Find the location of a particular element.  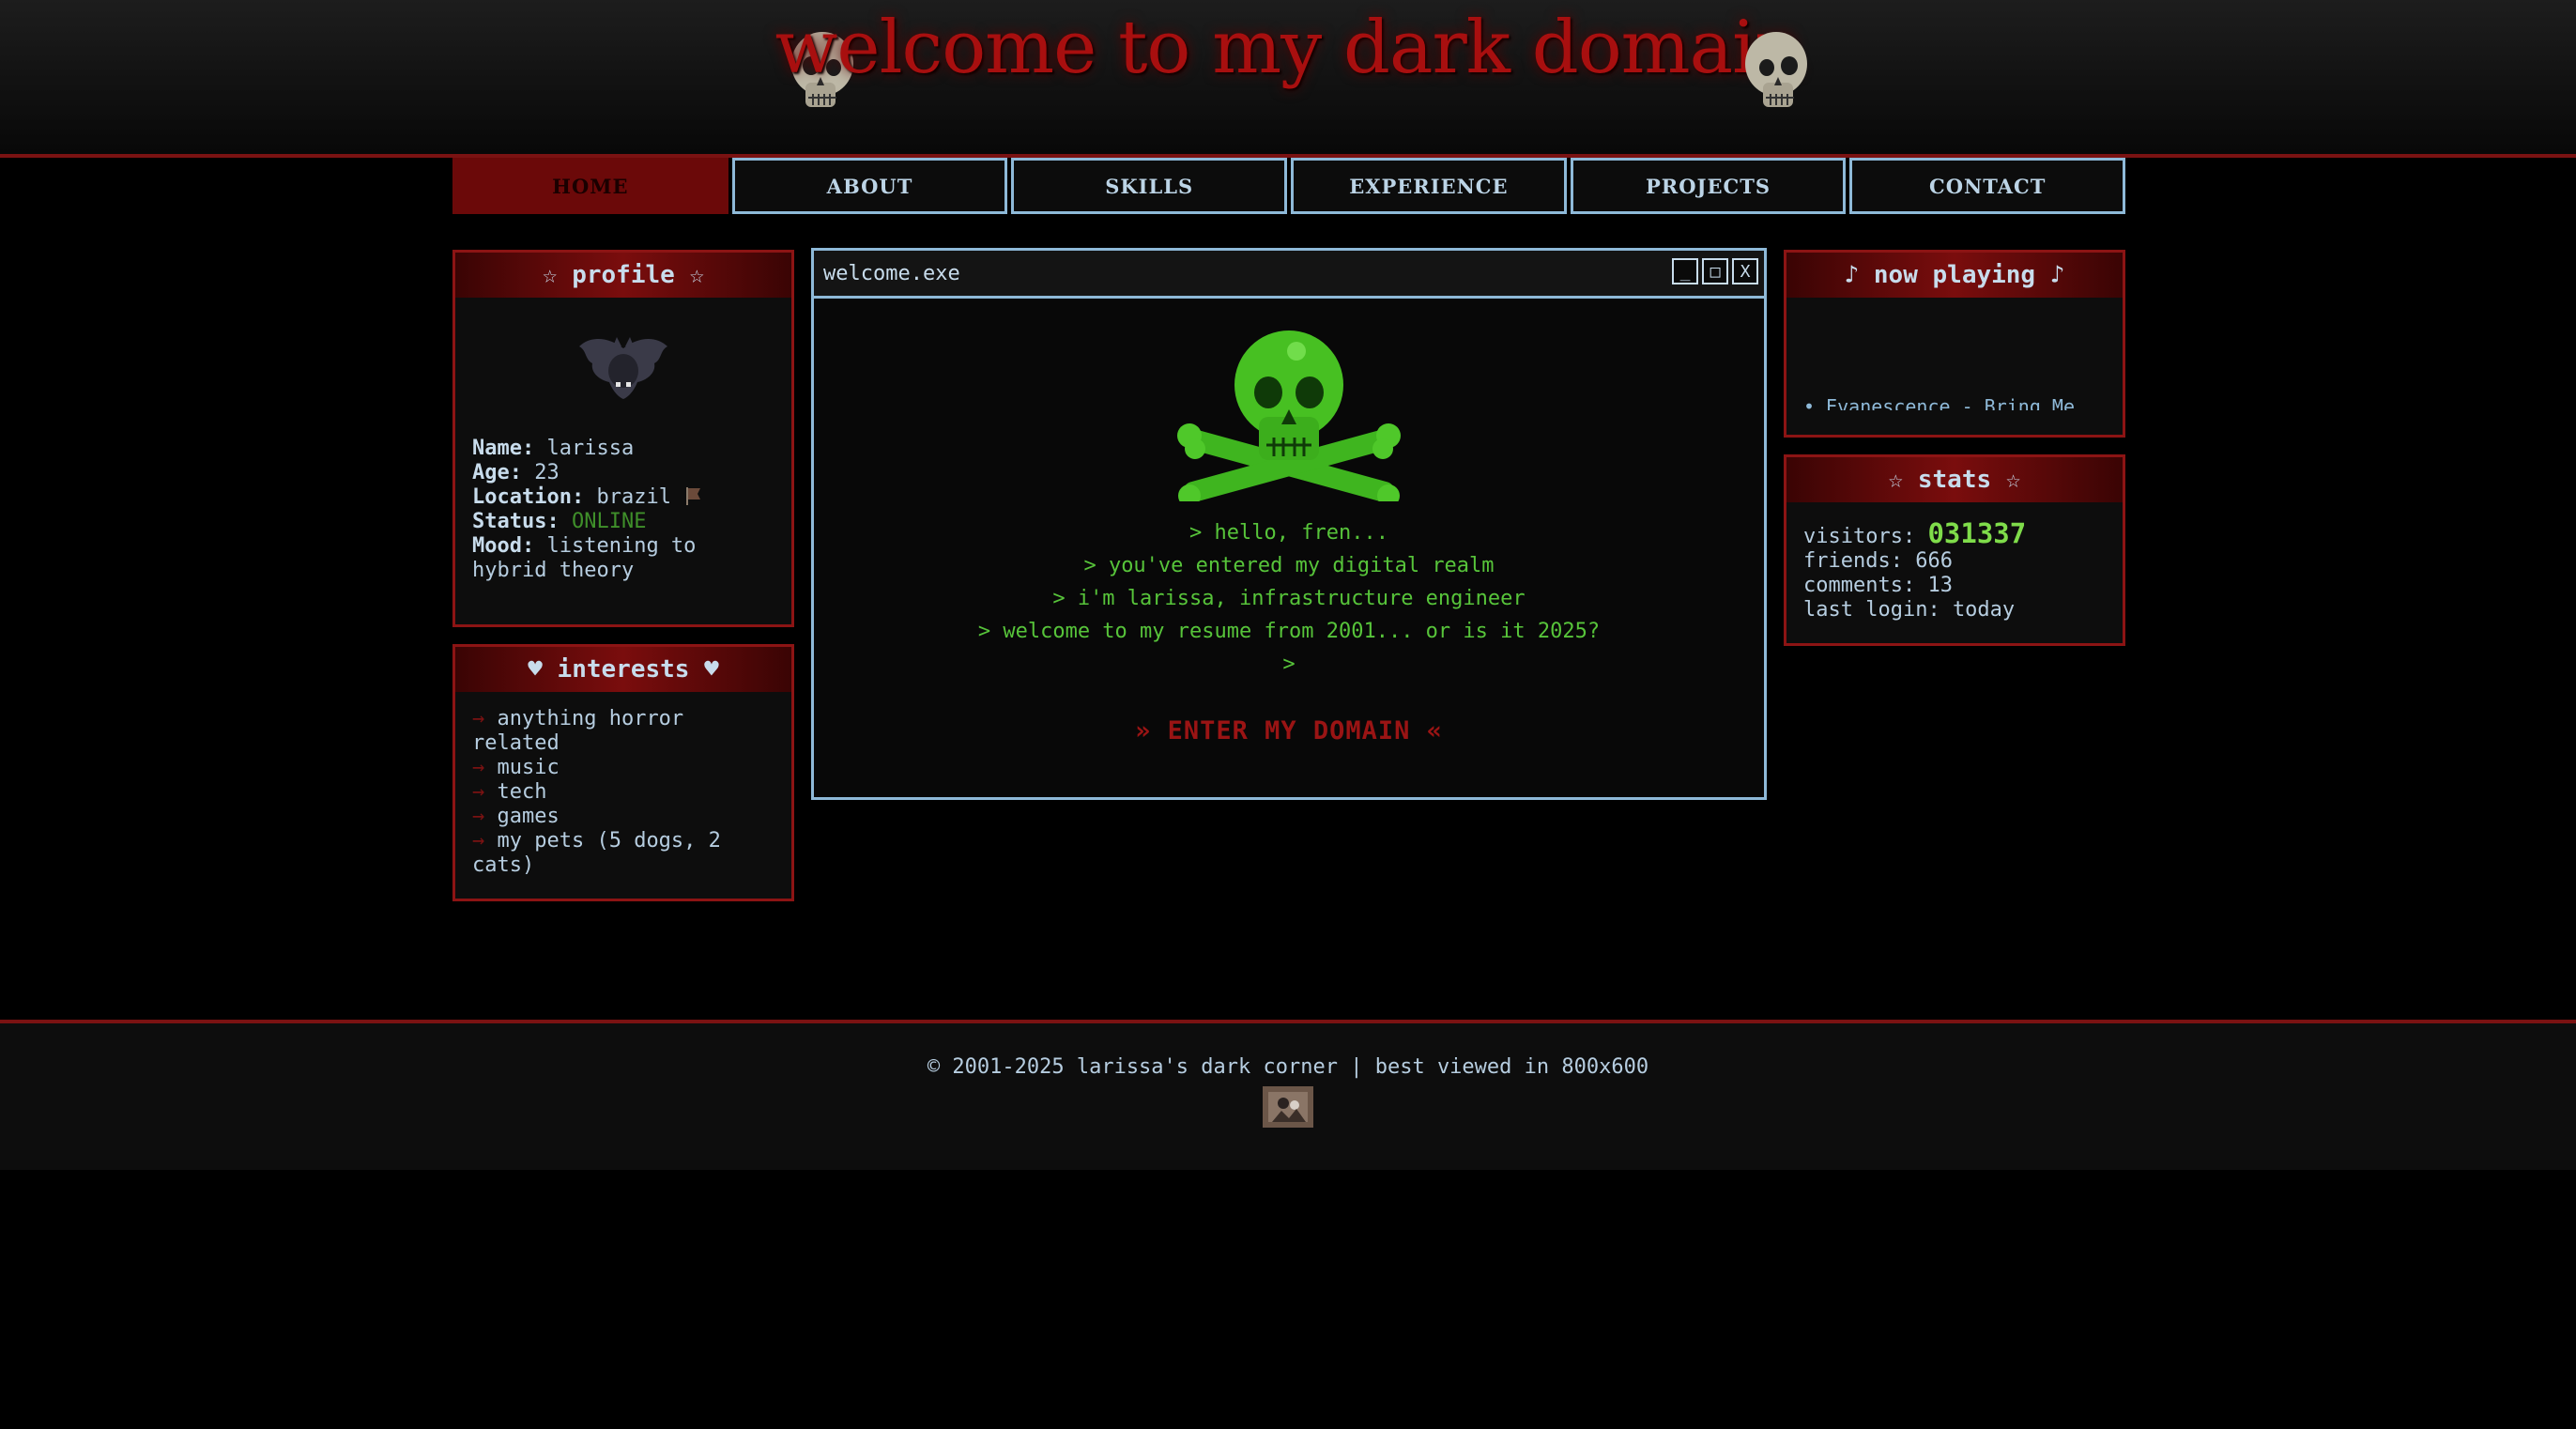

terminal-line: > i'm larissa, infrastructure engineer is located at coordinates (1289, 598).